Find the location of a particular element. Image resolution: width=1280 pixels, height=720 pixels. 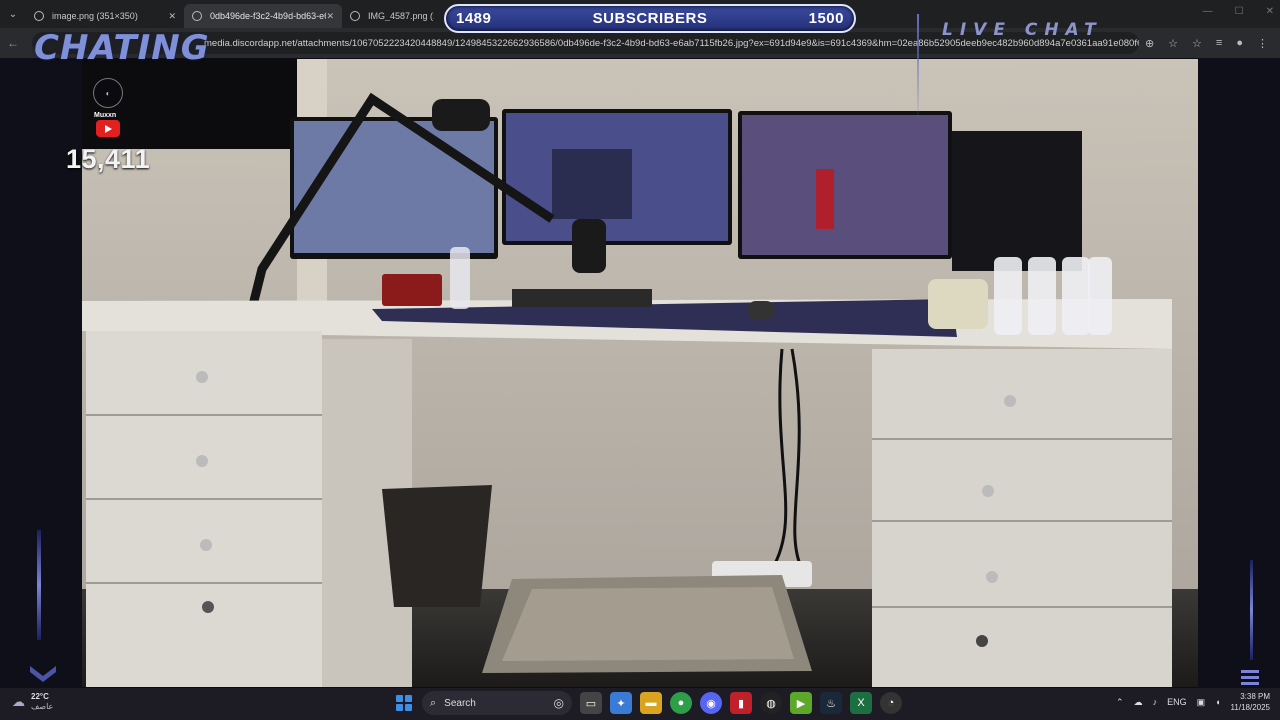

channel-avatar: ◐ is located at coordinates (108, 93).